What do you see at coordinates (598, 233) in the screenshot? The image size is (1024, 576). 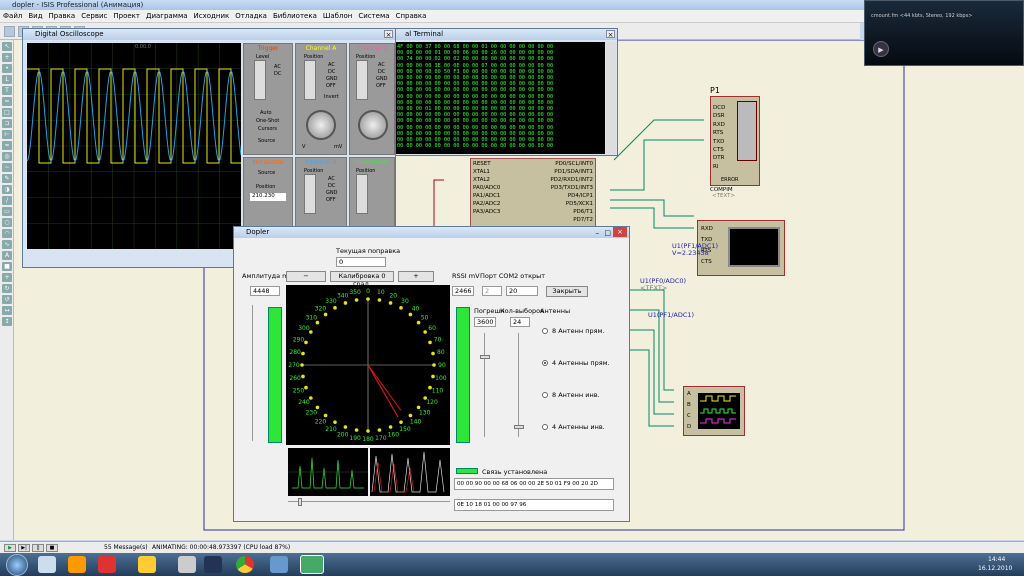 I see `minimize-icon: –` at bounding box center [598, 233].